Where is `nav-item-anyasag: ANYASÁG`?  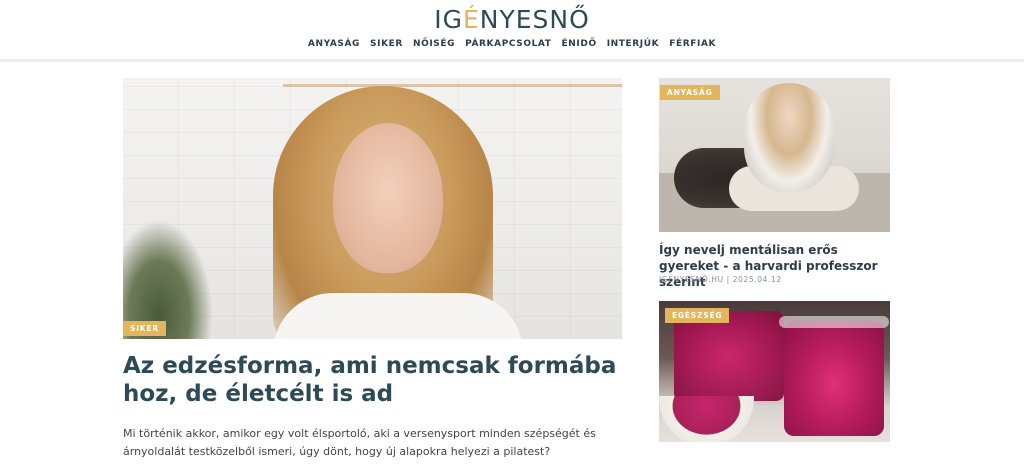
nav-item-anyasag: ANYASÁG is located at coordinates (334, 44).